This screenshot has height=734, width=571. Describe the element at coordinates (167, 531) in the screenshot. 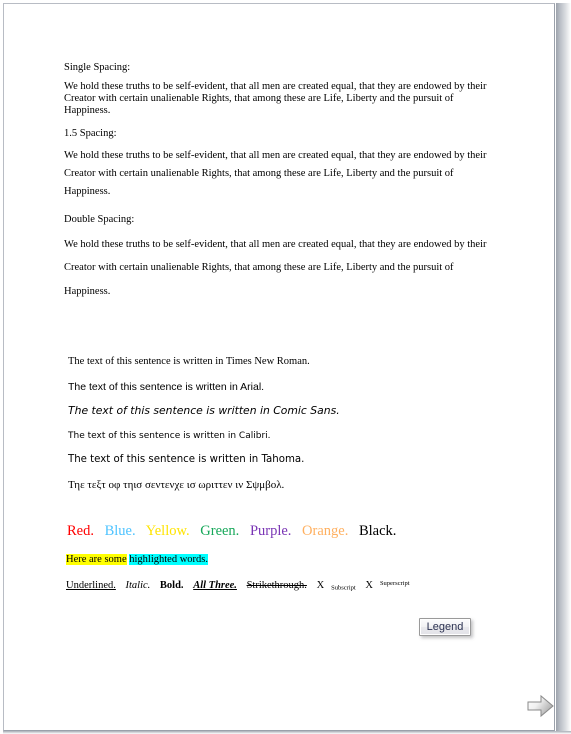

I see `color-word-yellow: Yellow.` at that location.